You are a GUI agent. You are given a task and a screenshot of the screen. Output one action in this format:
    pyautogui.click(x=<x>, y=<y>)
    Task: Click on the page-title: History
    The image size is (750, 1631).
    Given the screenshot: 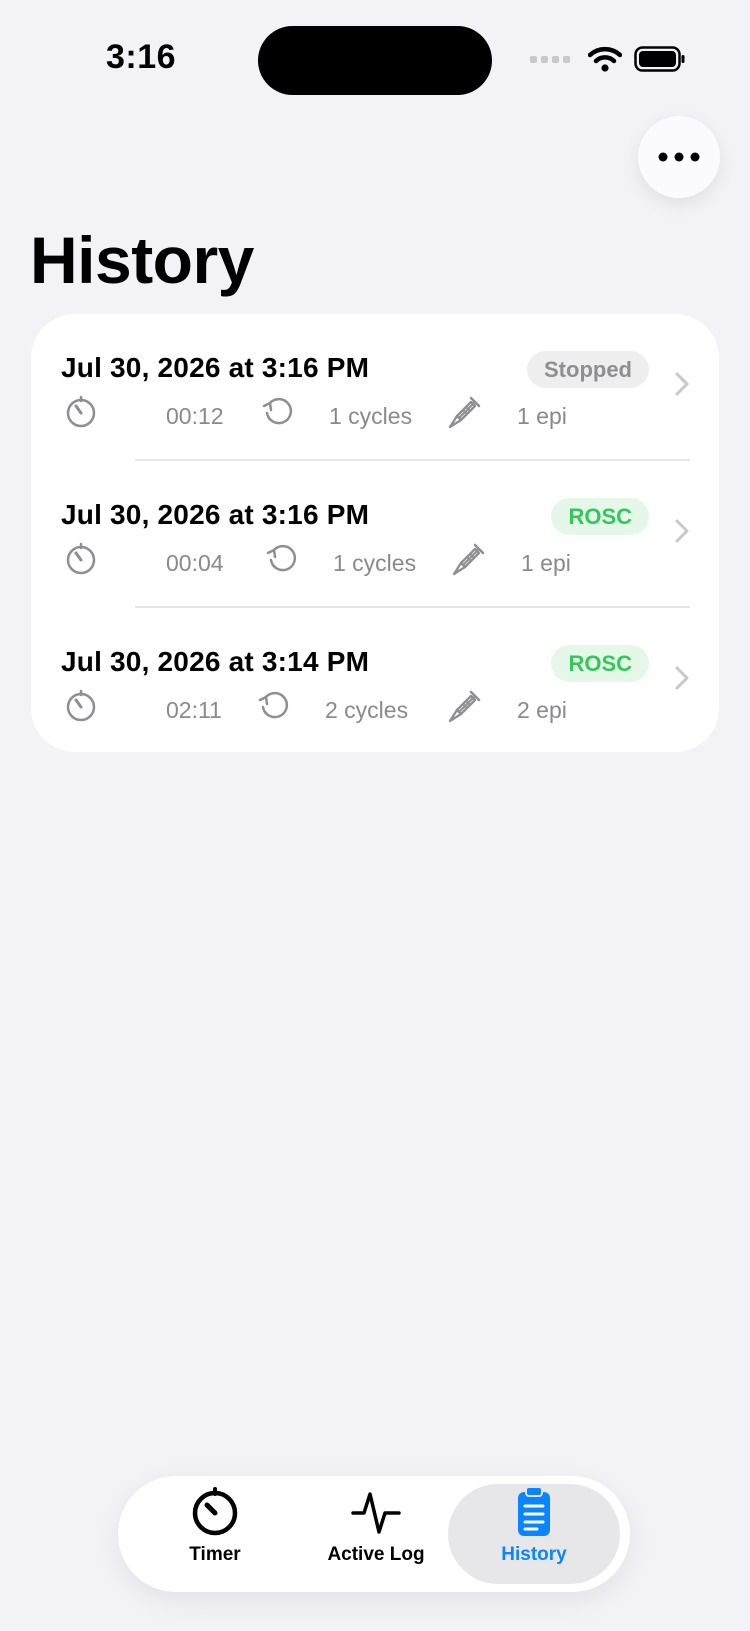 What is the action you would take?
    pyautogui.click(x=142, y=260)
    